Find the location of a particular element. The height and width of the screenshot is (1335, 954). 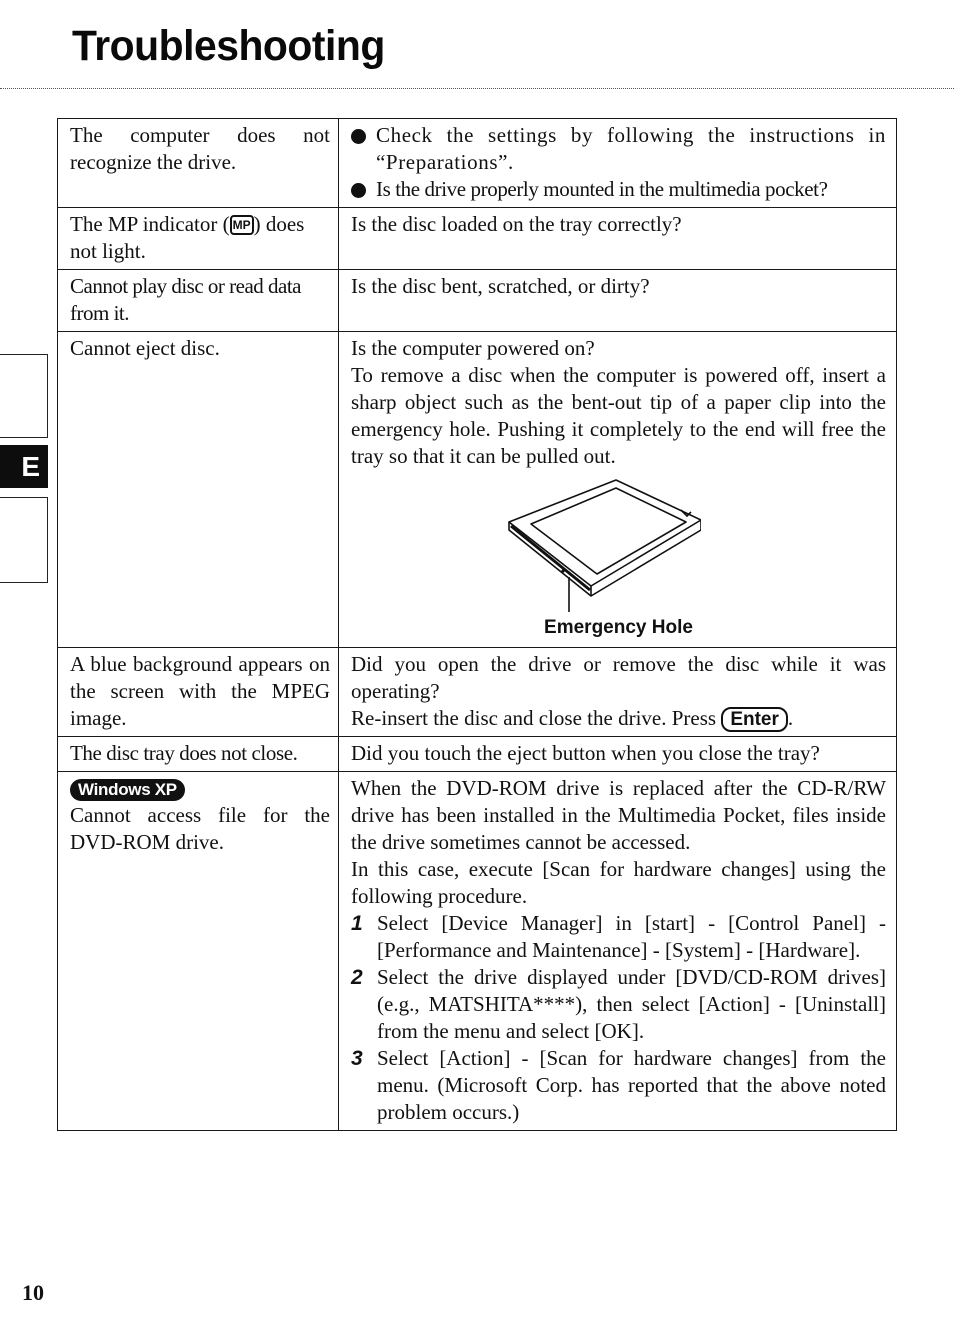

windows-xp-badge: Windows XP is located at coordinates (127, 790).